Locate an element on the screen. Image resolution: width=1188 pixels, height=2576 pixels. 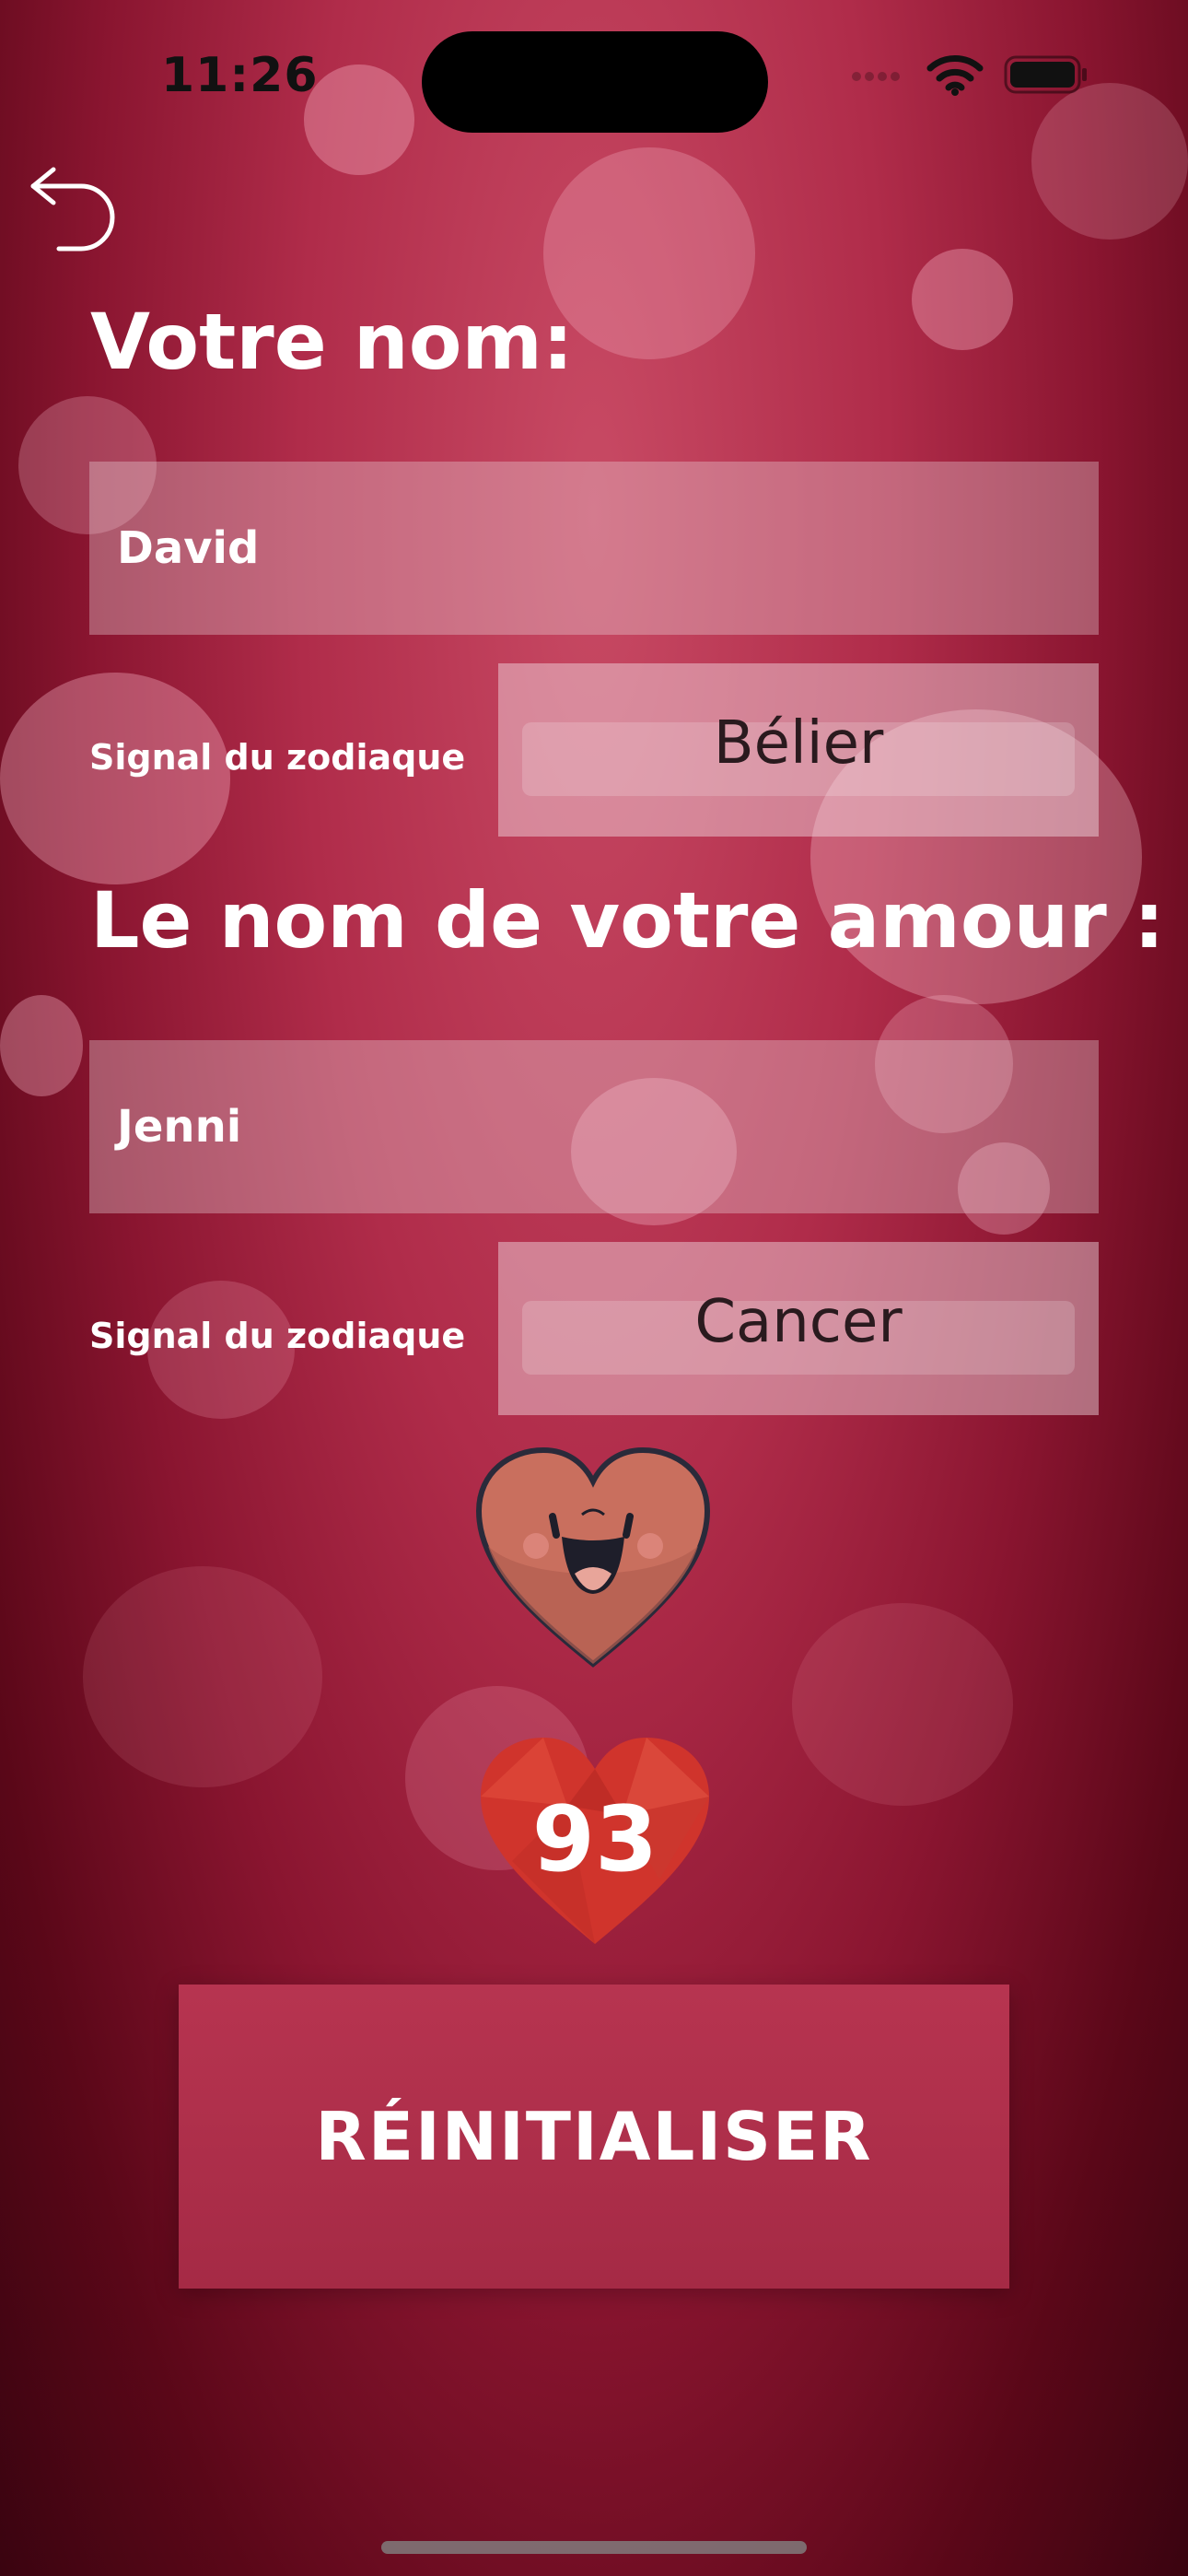
love-zodiac-label: Signal du zodiaque is located at coordinates (277, 1336).